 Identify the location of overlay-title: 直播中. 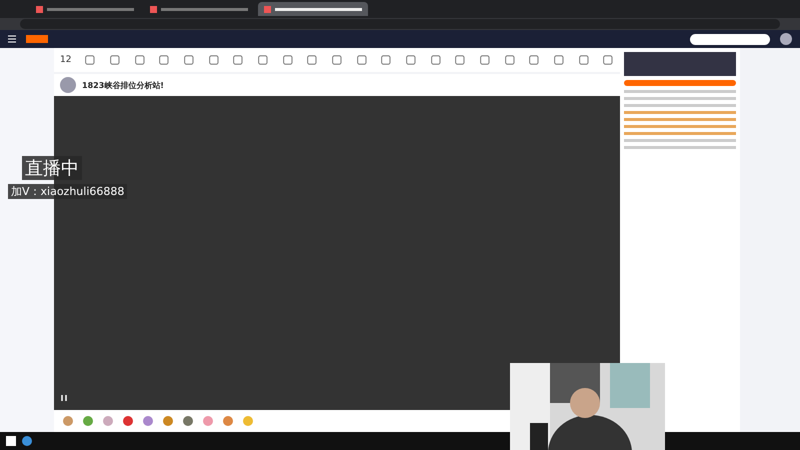
(52, 168).